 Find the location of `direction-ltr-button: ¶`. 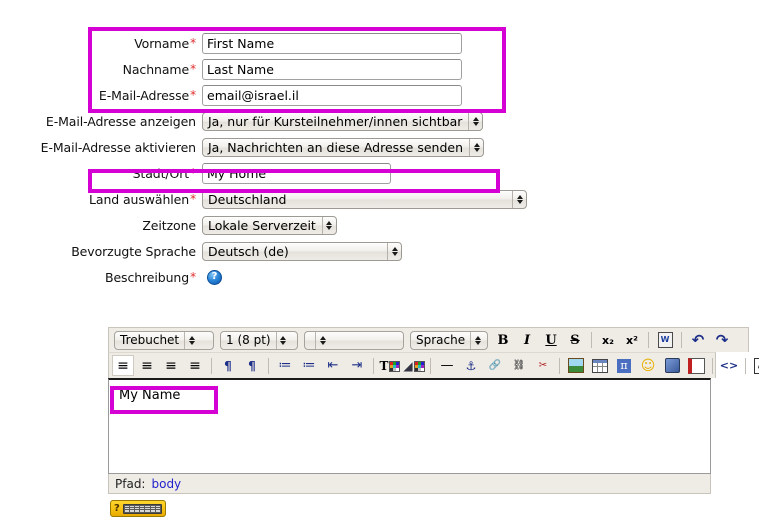

direction-ltr-button: ¶ is located at coordinates (228, 365).